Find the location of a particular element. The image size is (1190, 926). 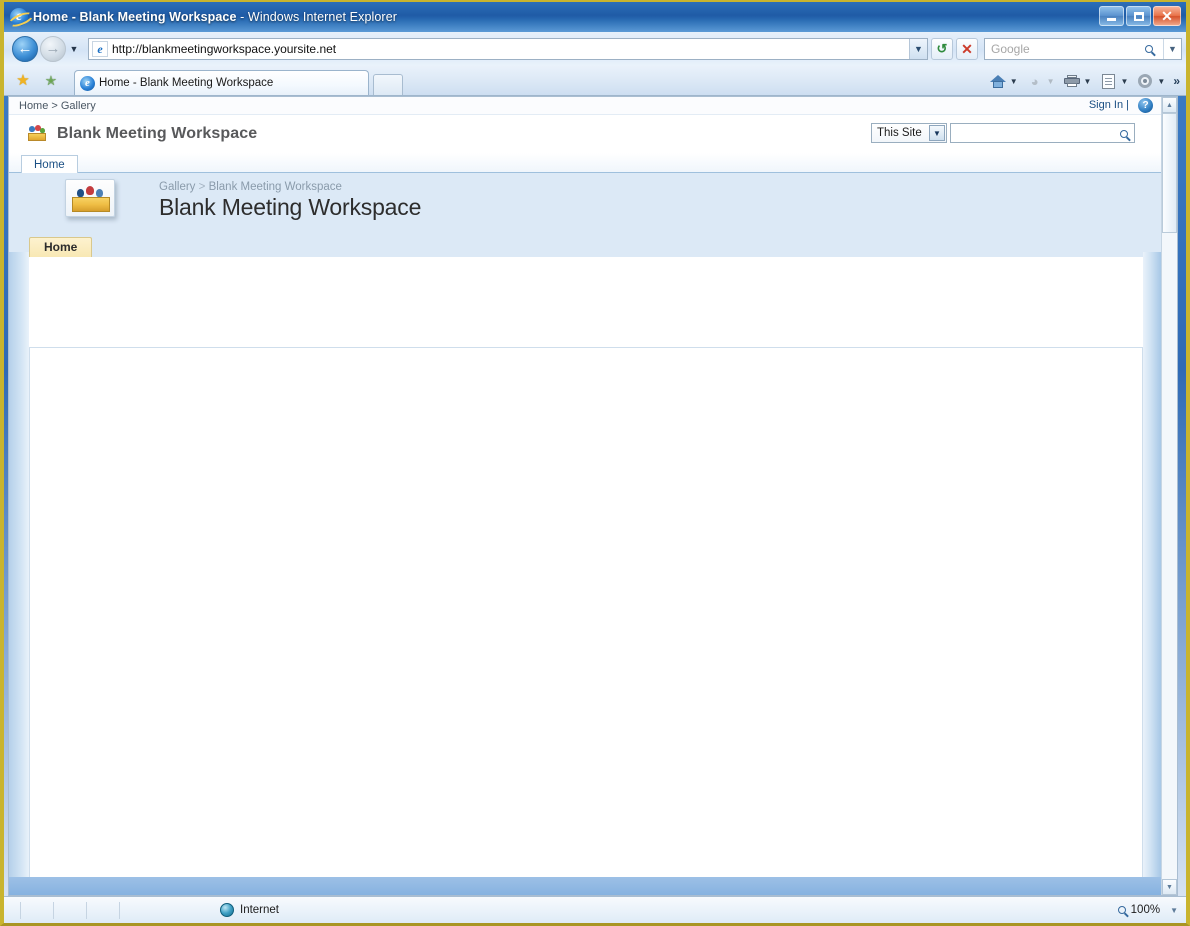

refresh-button: ↺ is located at coordinates (942, 48).